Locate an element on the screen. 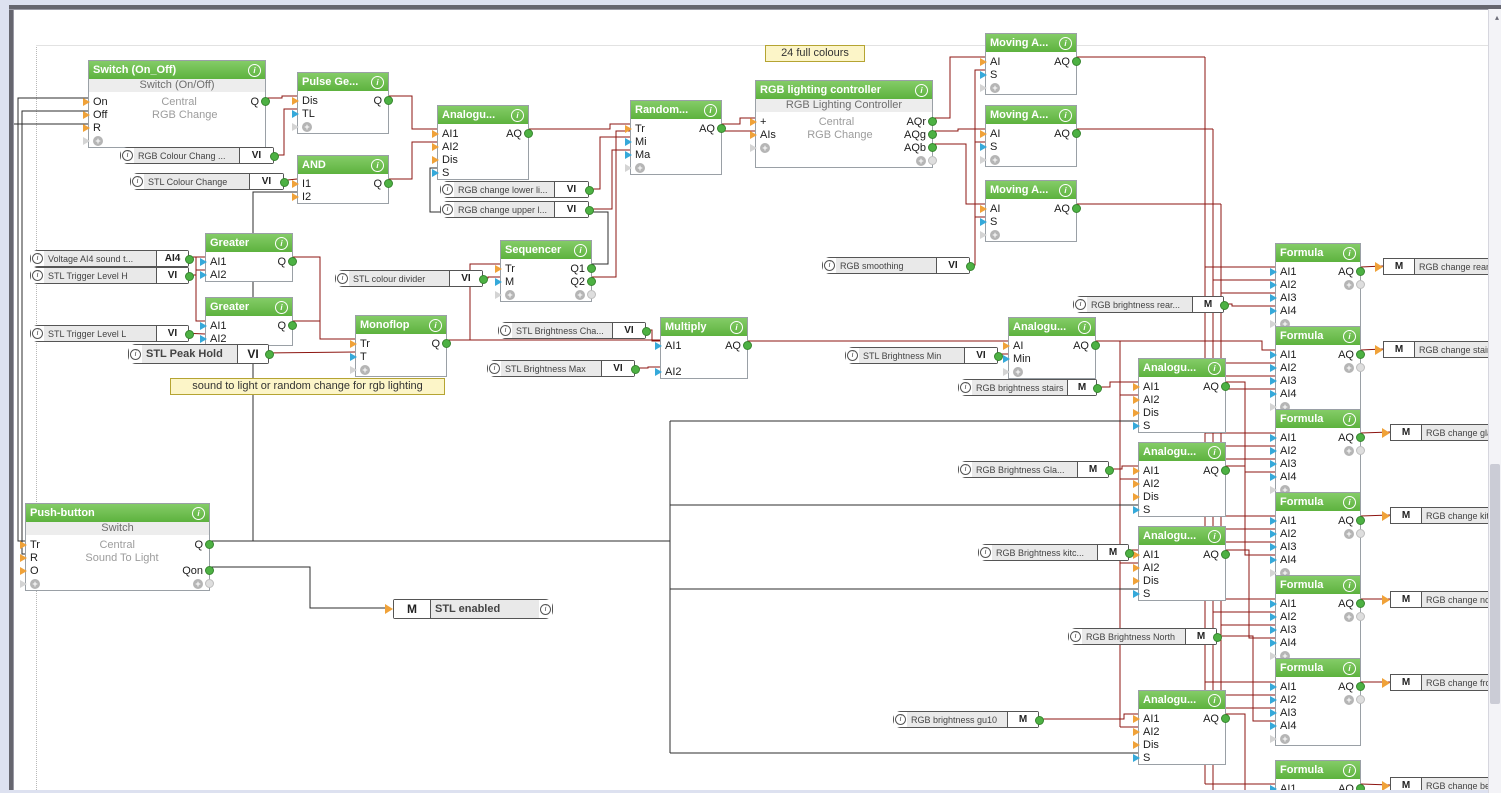  block-moving-average-1: Moving A... i AI AQ S + is located at coordinates (1030, 64).